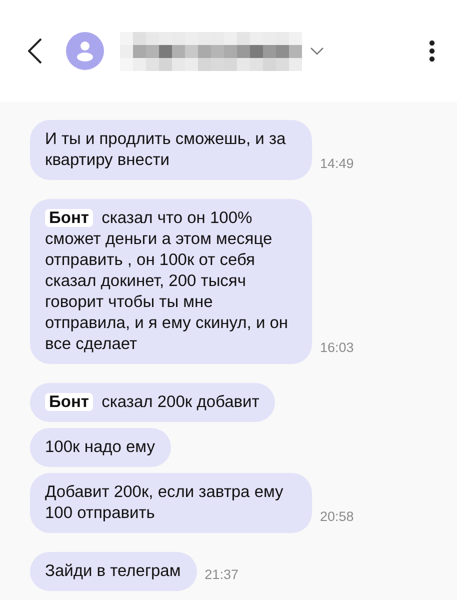 Image resolution: width=457 pixels, height=600 pixels. What do you see at coordinates (432, 51) in the screenshot?
I see `more-options-icon` at bounding box center [432, 51].